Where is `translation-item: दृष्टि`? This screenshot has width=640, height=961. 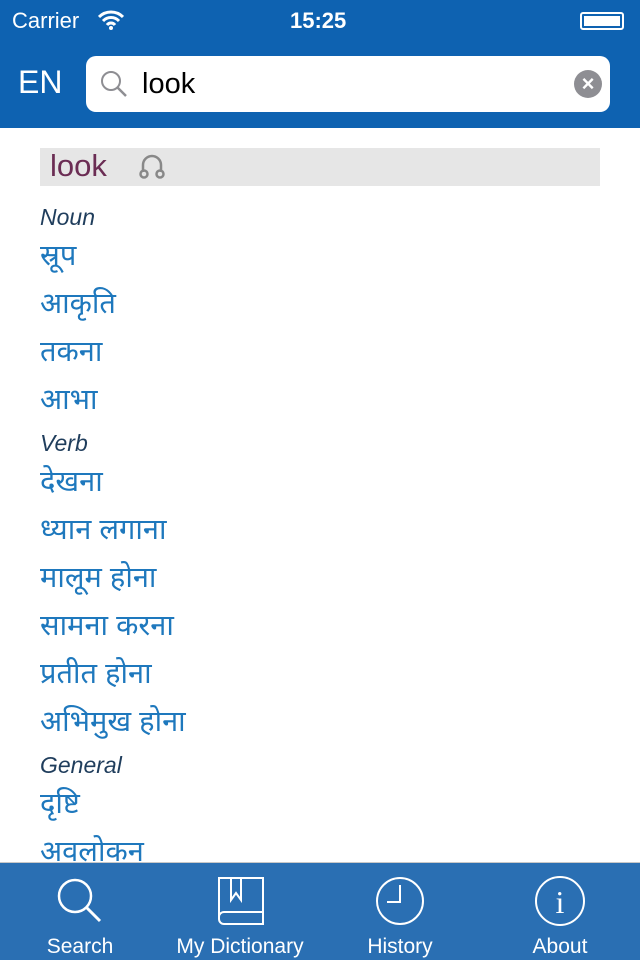
translation-item: दृष्टि is located at coordinates (320, 804).